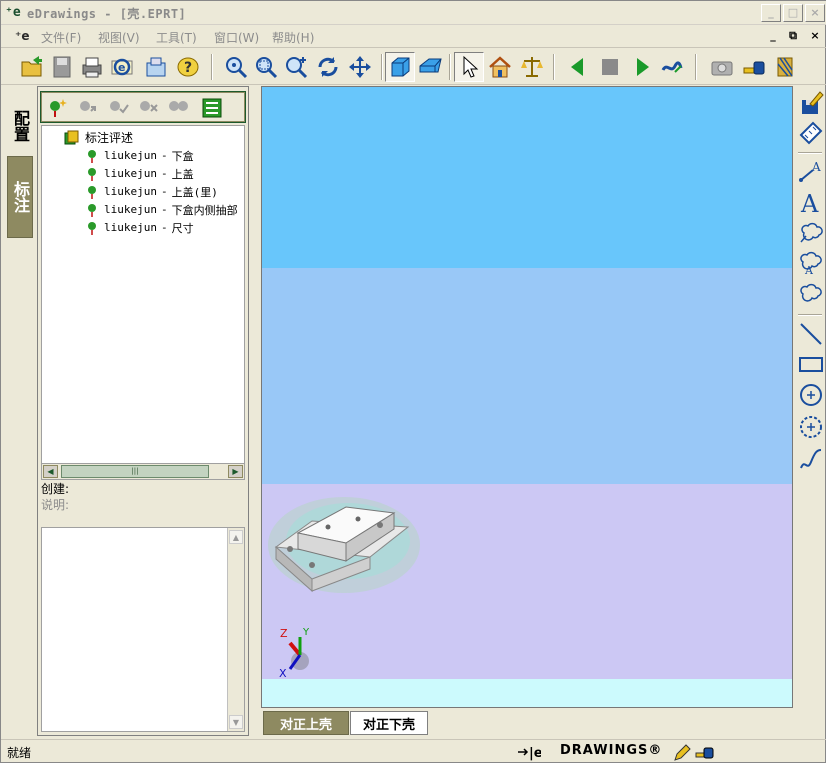 The width and height of the screenshot is (826, 763). Describe the element at coordinates (235, 471) in the screenshot. I see `scroll-right-icon: ▶` at that location.